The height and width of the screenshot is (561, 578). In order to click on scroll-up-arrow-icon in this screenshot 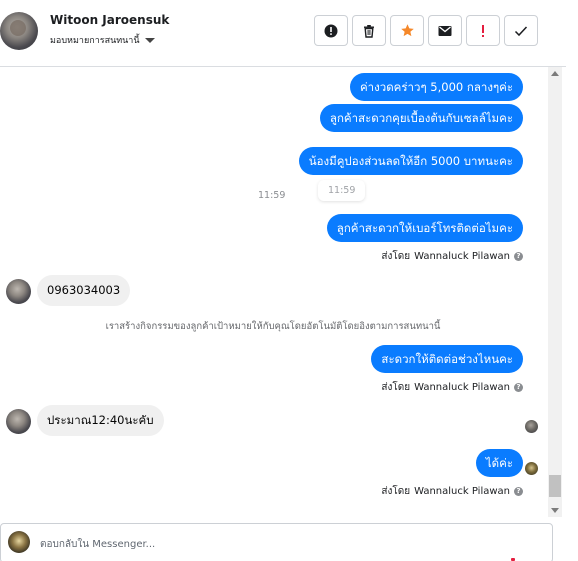, I will do `click(555, 73)`.